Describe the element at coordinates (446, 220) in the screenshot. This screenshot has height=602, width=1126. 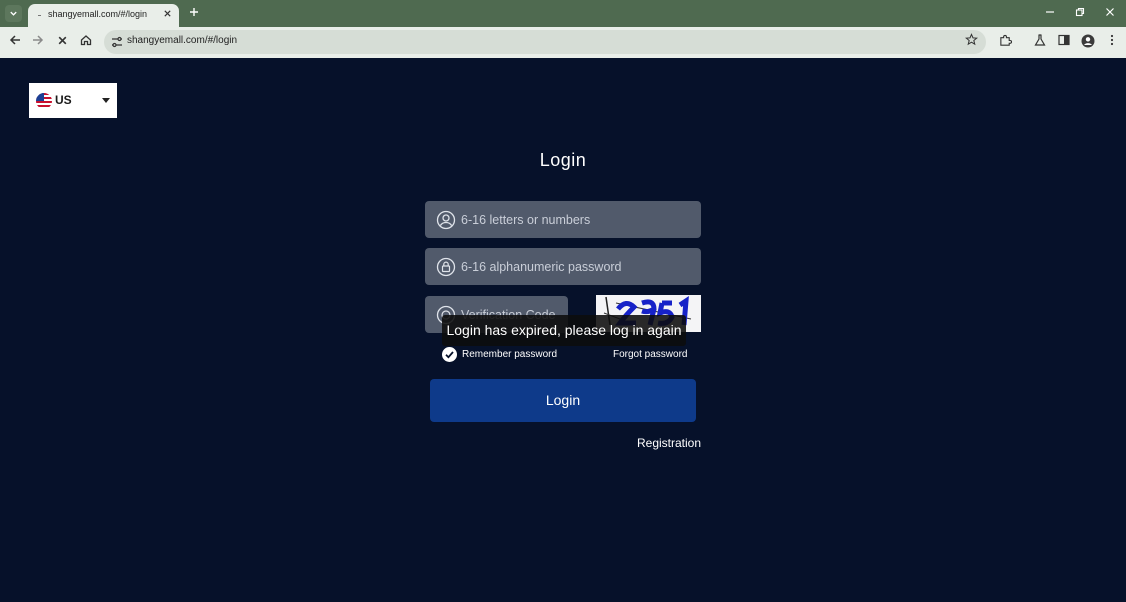
I see `user-icon` at that location.